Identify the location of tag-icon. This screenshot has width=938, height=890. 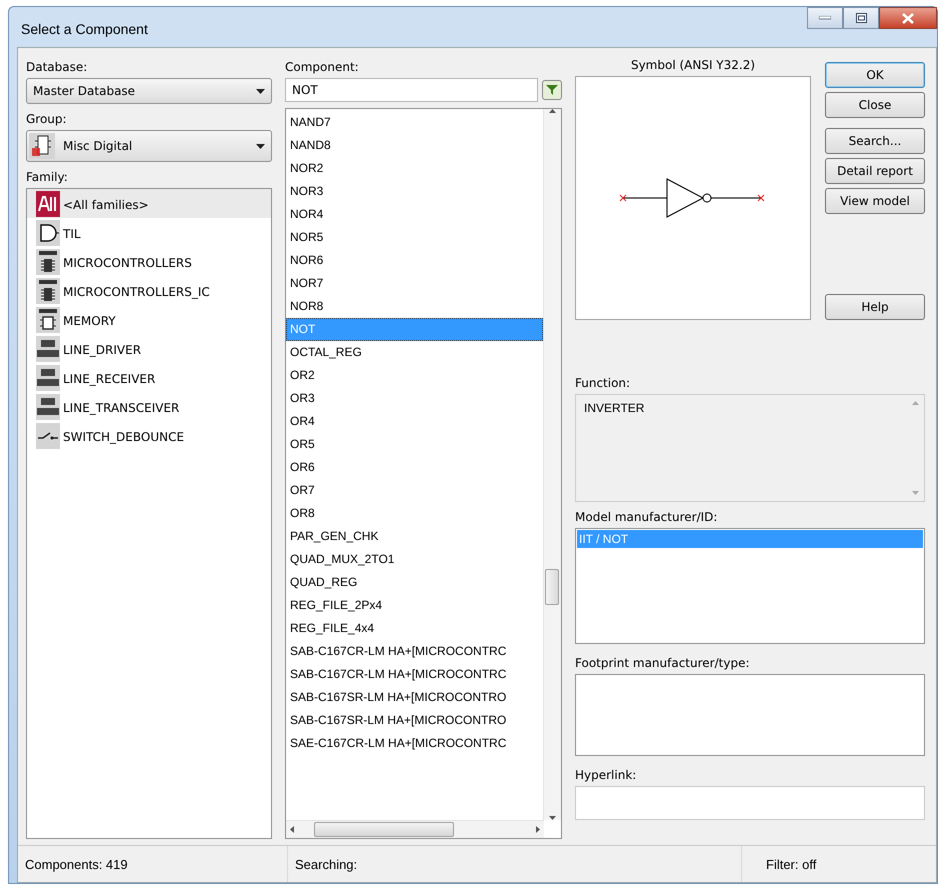
(48, 203).